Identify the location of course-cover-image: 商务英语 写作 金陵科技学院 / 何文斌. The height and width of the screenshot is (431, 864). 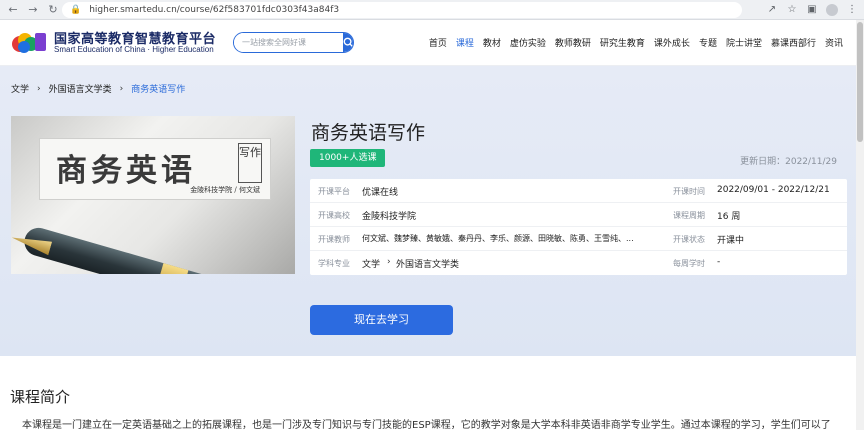
(153, 195).